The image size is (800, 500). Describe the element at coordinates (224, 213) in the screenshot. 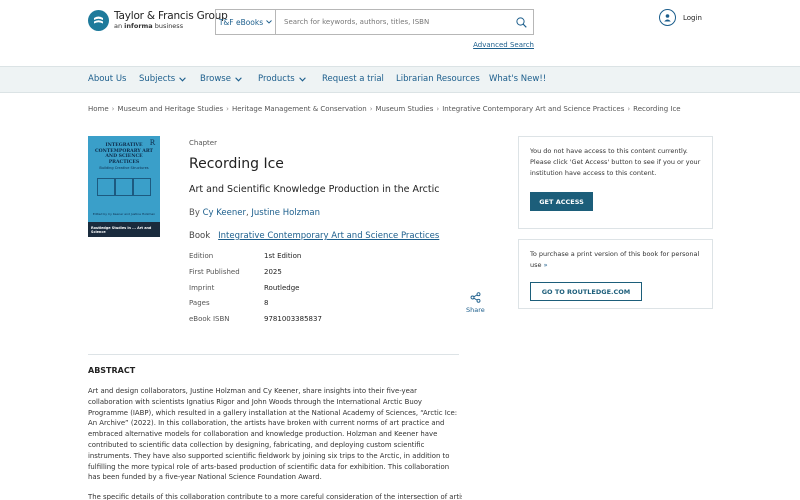

I see `author-link-keener: Cy Keener` at that location.